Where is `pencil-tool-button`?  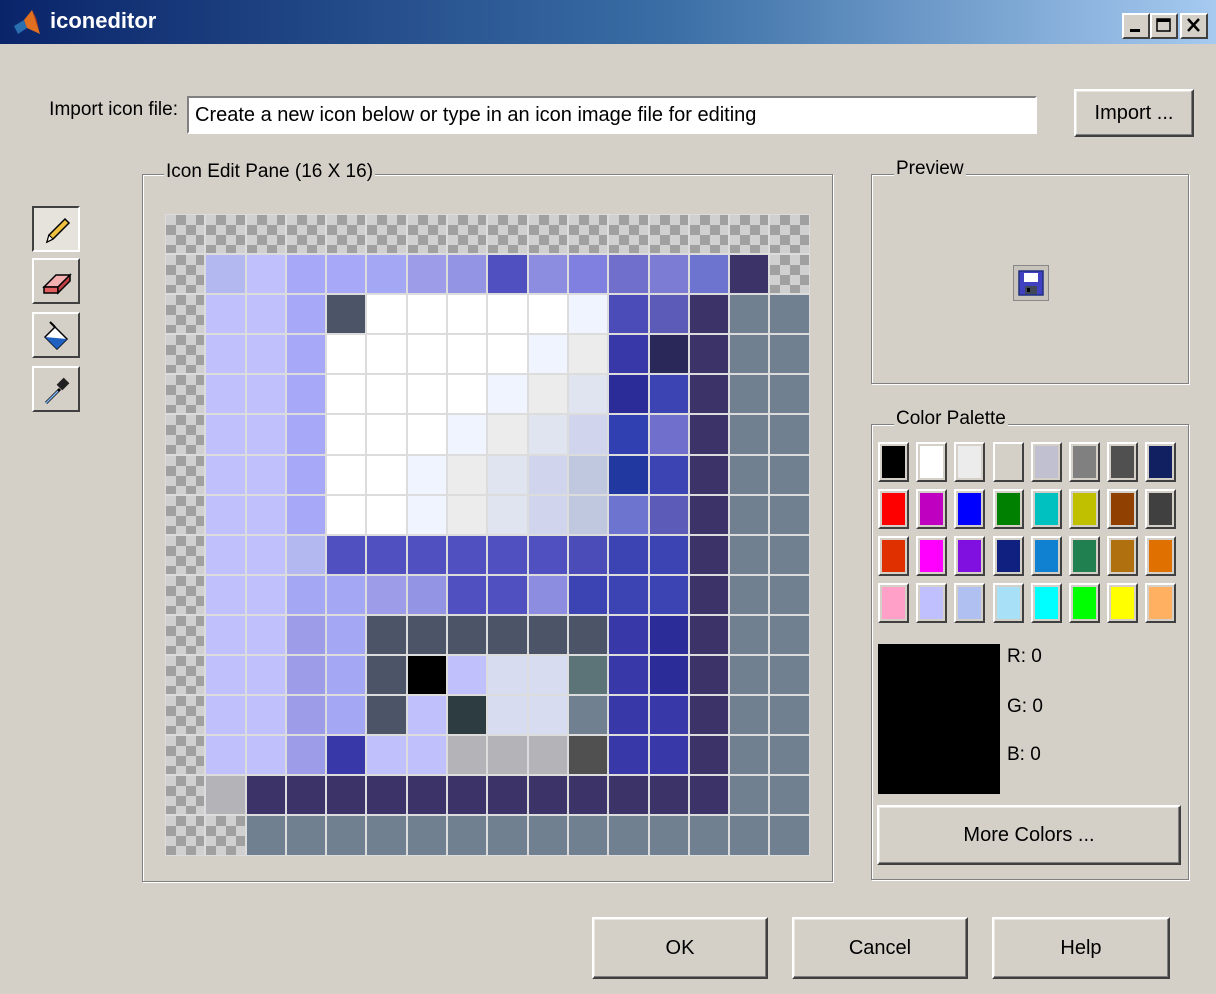 pencil-tool-button is located at coordinates (56, 229).